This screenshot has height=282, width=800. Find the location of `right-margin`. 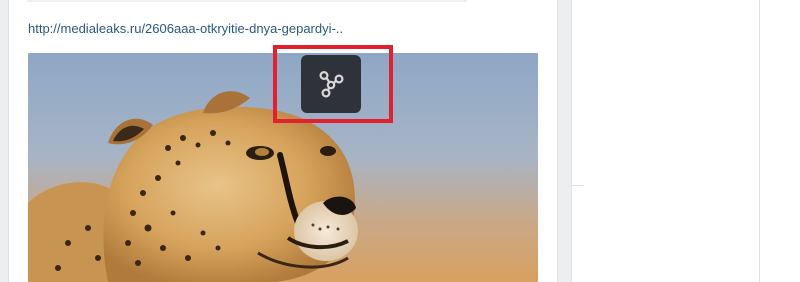

right-margin is located at coordinates (780, 141).